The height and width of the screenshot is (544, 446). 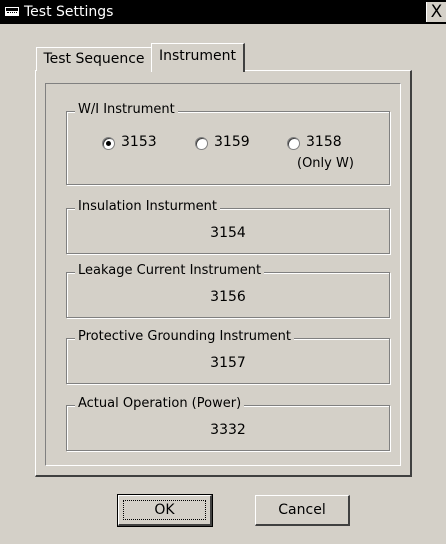 What do you see at coordinates (69, 12) in the screenshot?
I see `window-title: Test Settings` at bounding box center [69, 12].